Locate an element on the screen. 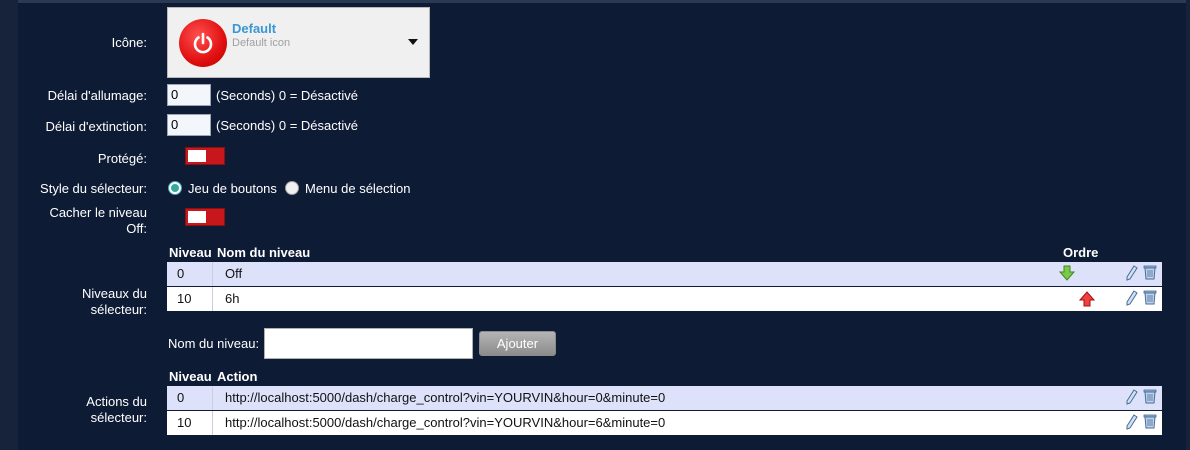  right-border is located at coordinates (1188, 225).